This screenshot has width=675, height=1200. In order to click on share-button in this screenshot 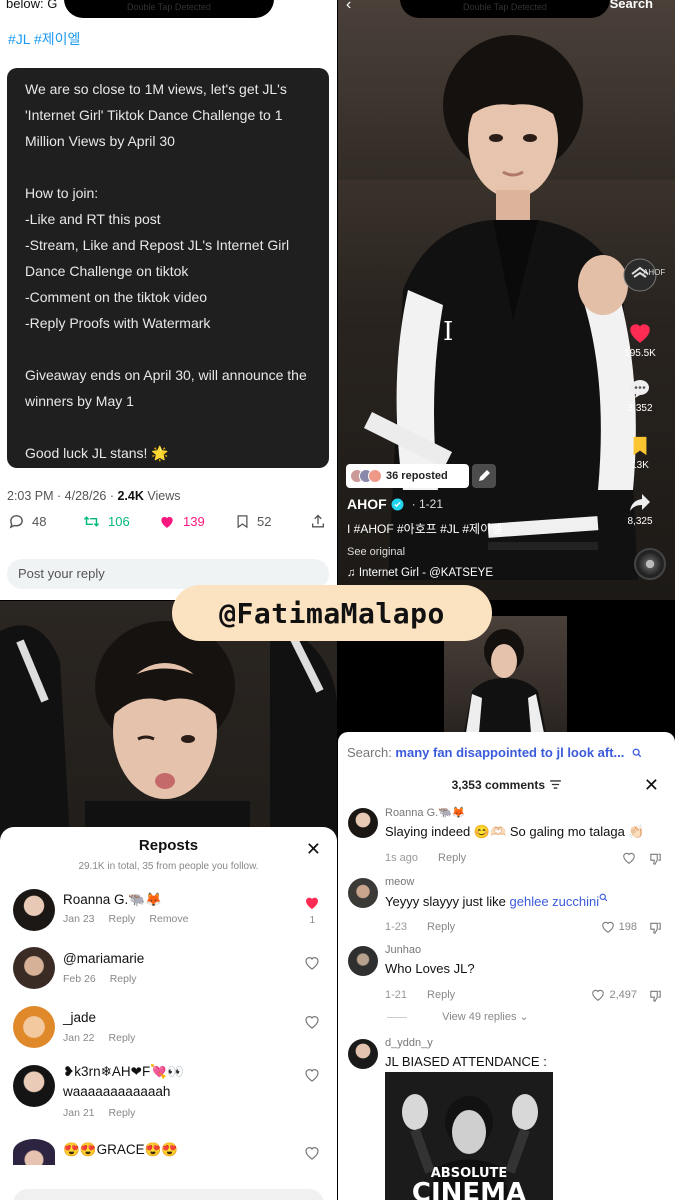, I will do `click(318, 521)`.